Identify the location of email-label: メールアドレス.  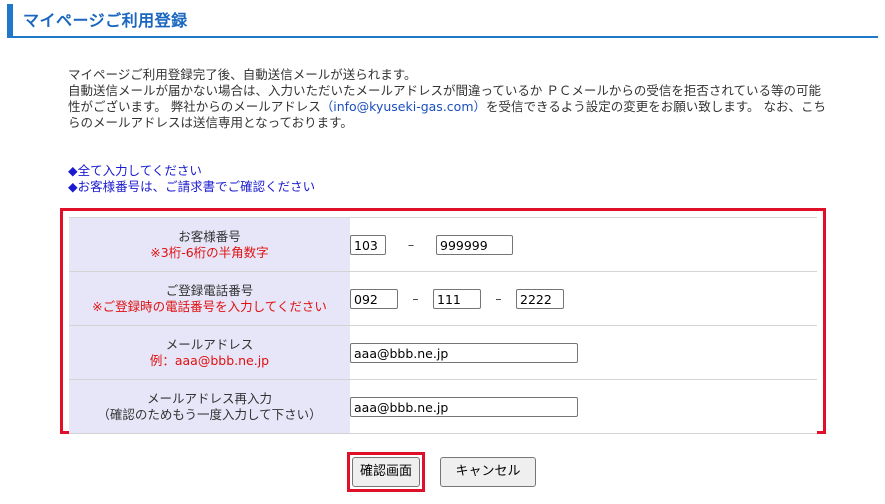
(209, 344).